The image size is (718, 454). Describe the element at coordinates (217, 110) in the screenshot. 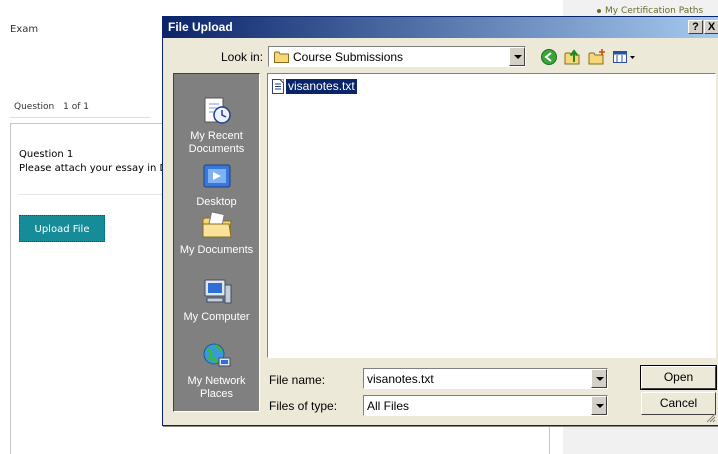

I see `recent-documents-icon` at that location.